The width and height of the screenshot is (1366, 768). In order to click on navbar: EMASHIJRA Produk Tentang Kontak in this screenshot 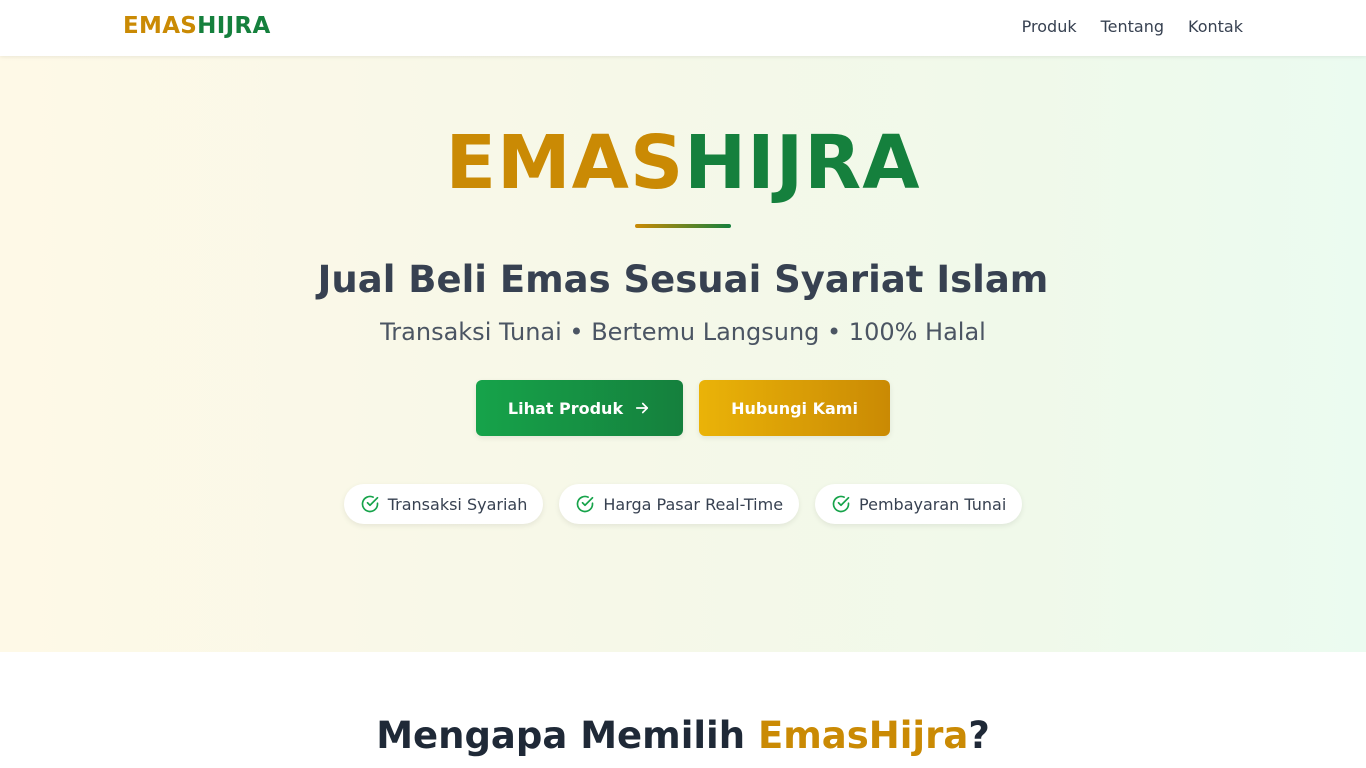, I will do `click(683, 28)`.